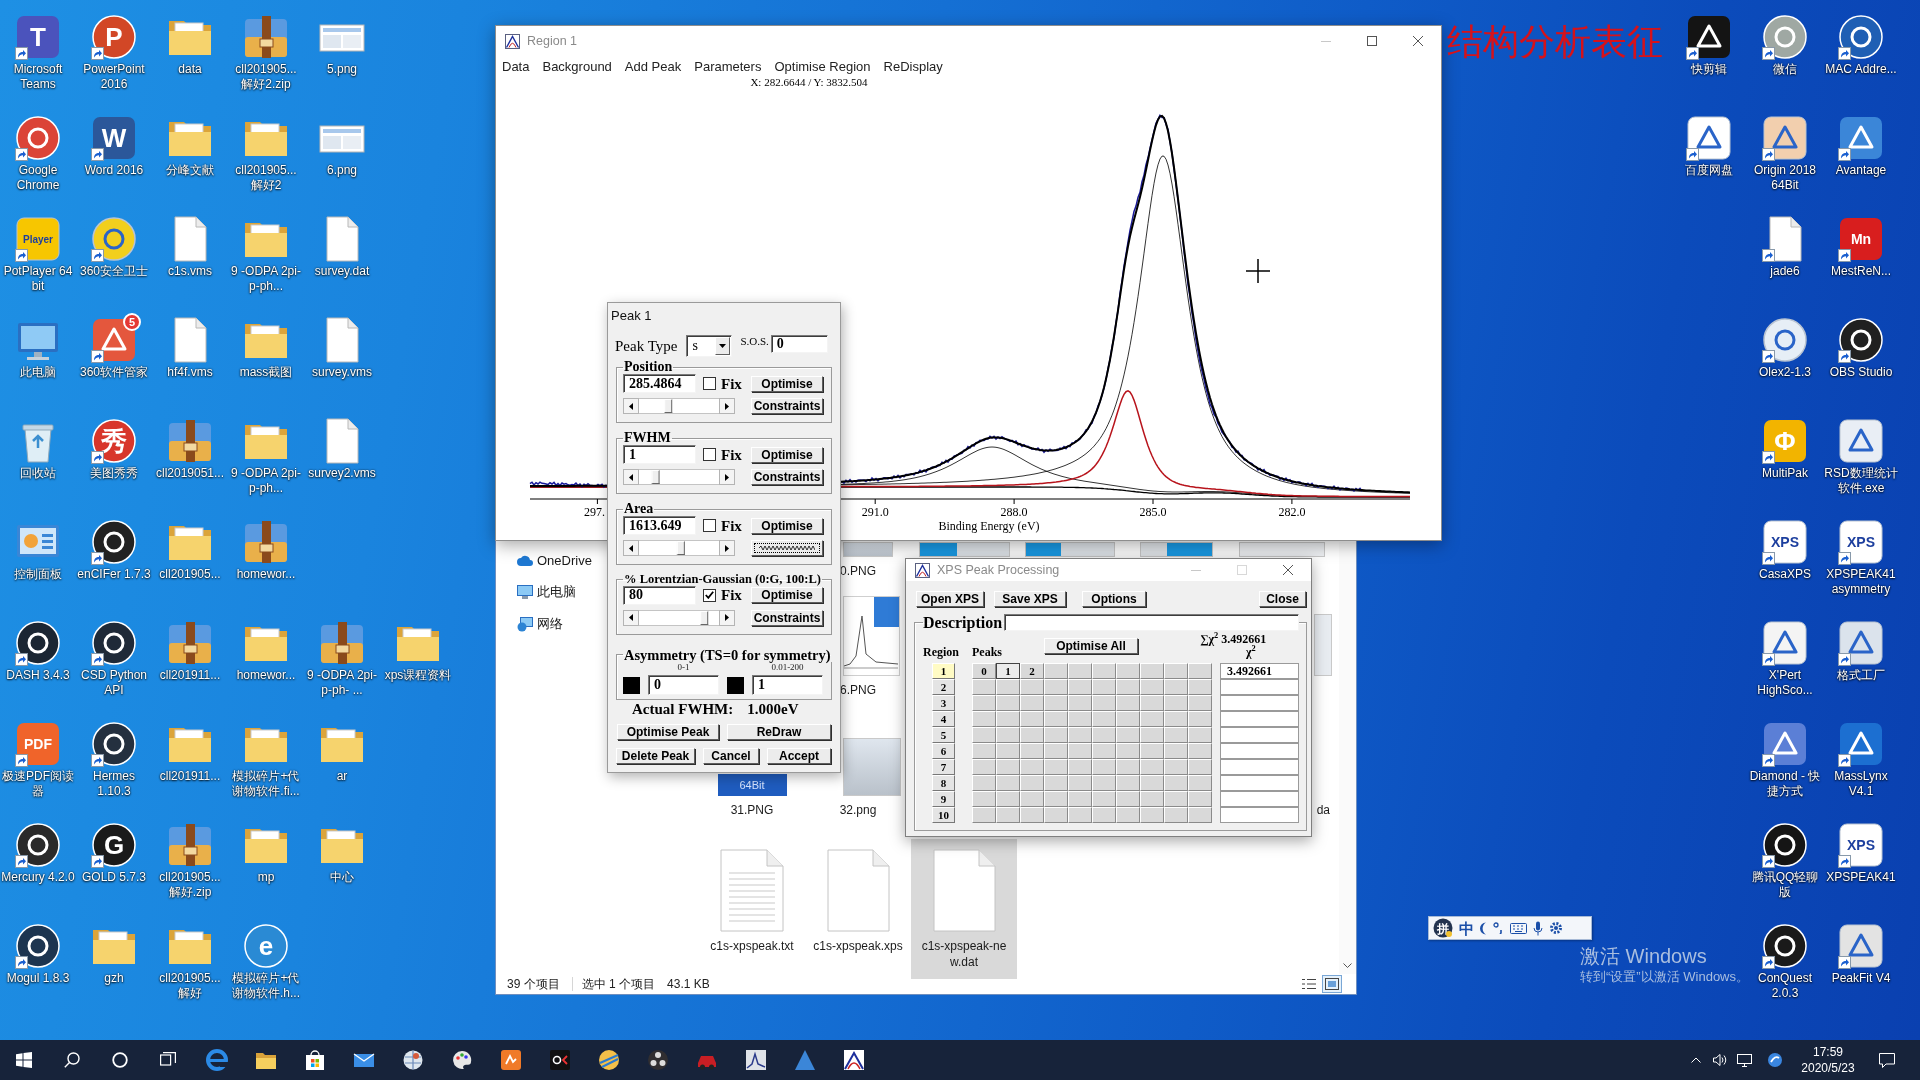 Image resolution: width=1920 pixels, height=1080 pixels. Describe the element at coordinates (114, 170) in the screenshot. I see `icon-label: Word 2016` at that location.